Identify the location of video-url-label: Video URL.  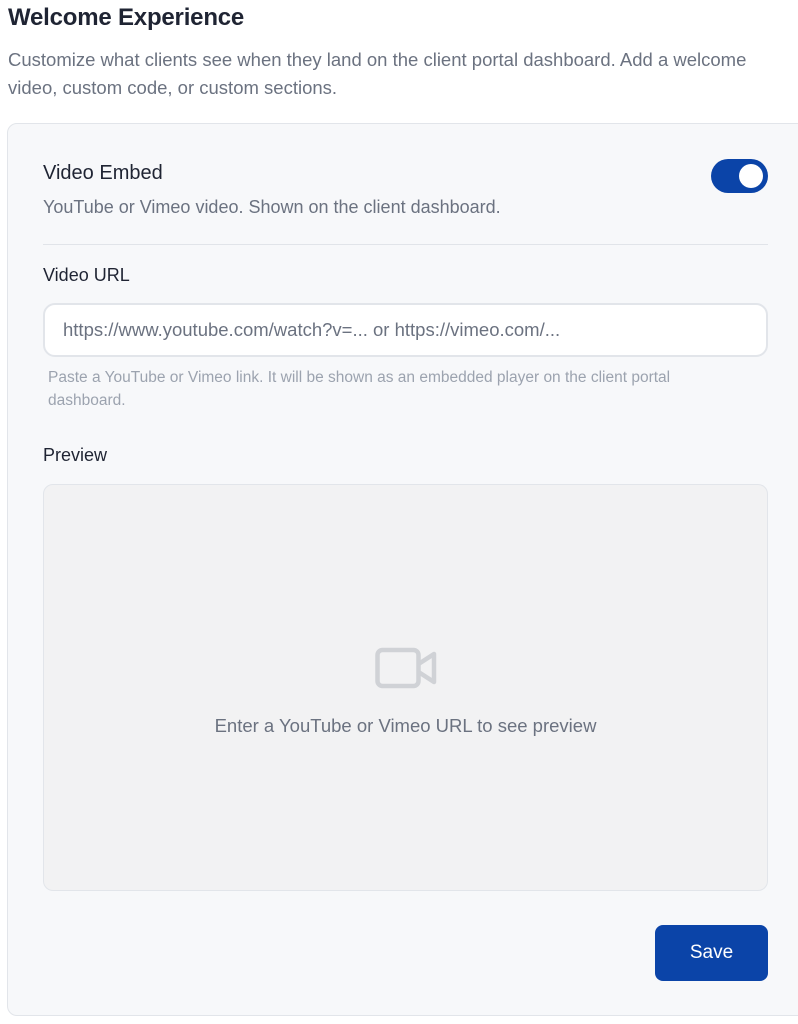
(86, 275).